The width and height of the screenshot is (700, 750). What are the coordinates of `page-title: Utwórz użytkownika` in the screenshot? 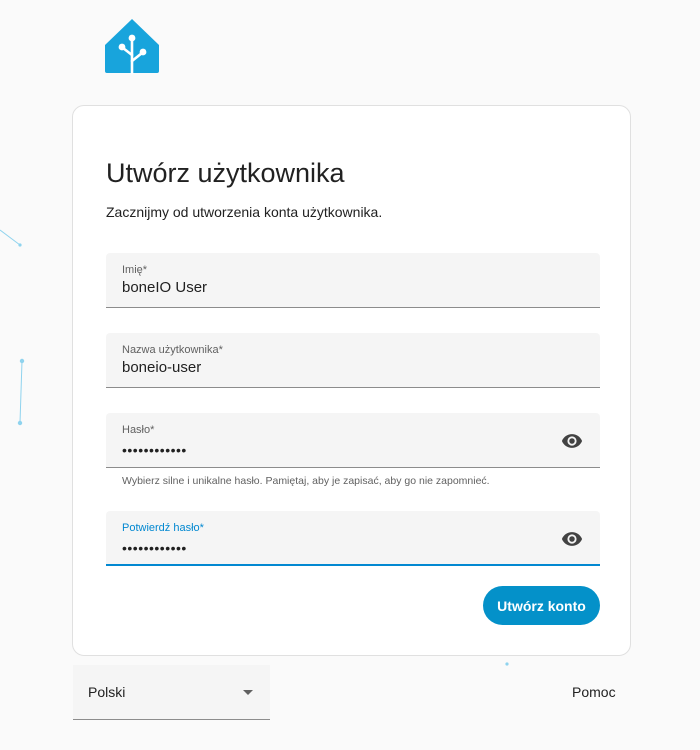 It's located at (225, 173).